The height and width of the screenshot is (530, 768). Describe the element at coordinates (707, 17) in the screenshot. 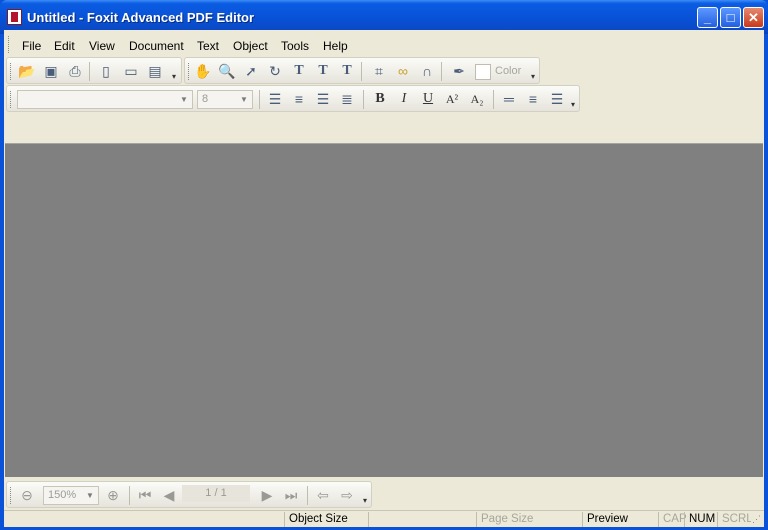

I see `minimize-button: _` at that location.